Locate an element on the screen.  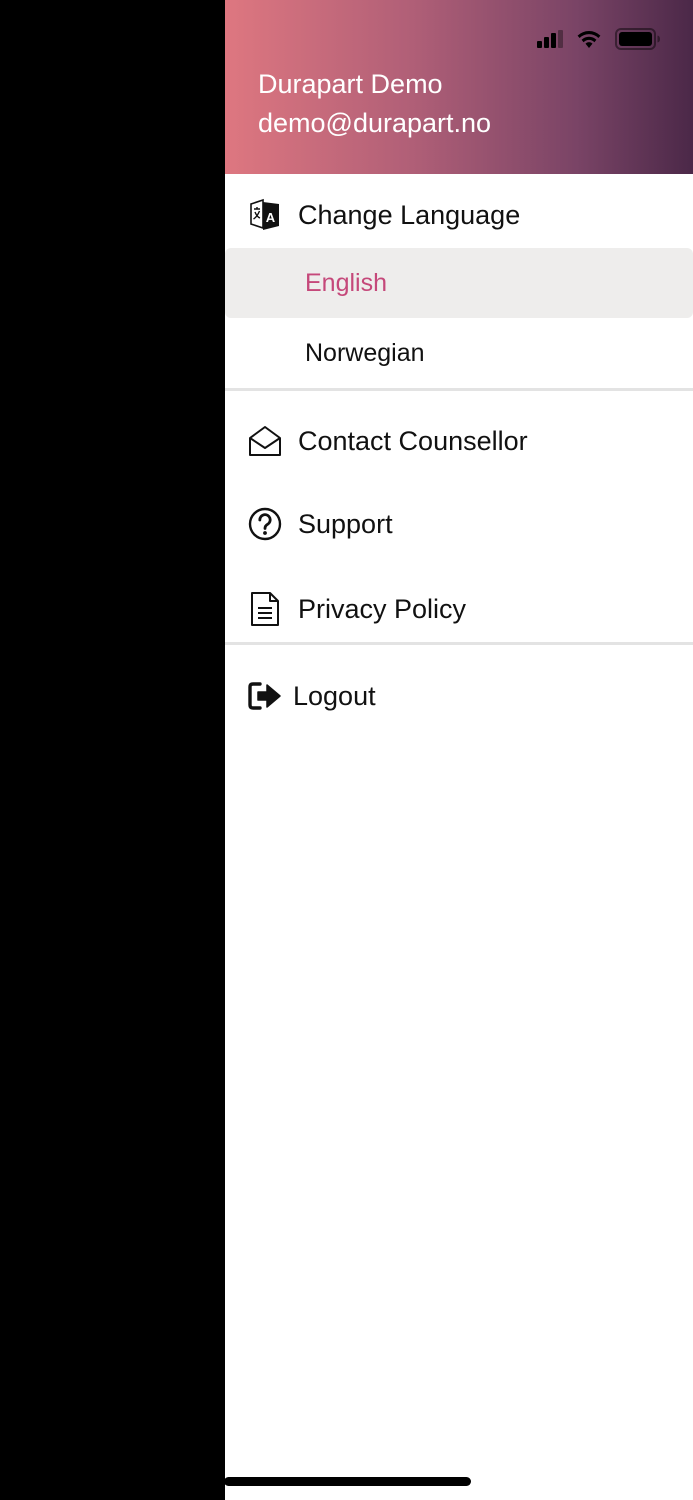
document-icon is located at coordinates (265, 609).